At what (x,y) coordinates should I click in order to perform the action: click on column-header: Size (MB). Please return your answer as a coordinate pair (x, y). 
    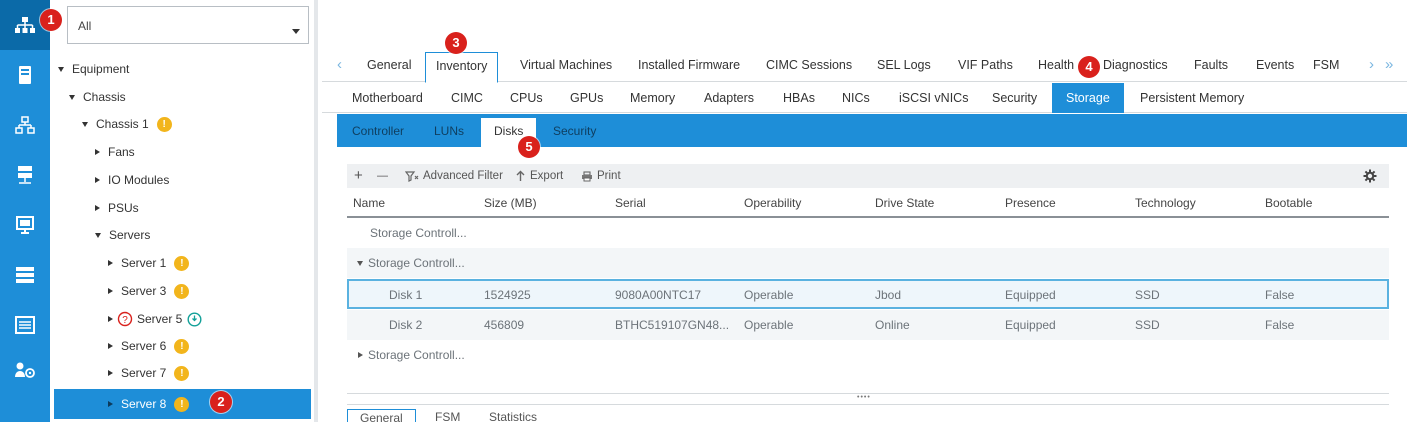
    Looking at the image, I should click on (510, 203).